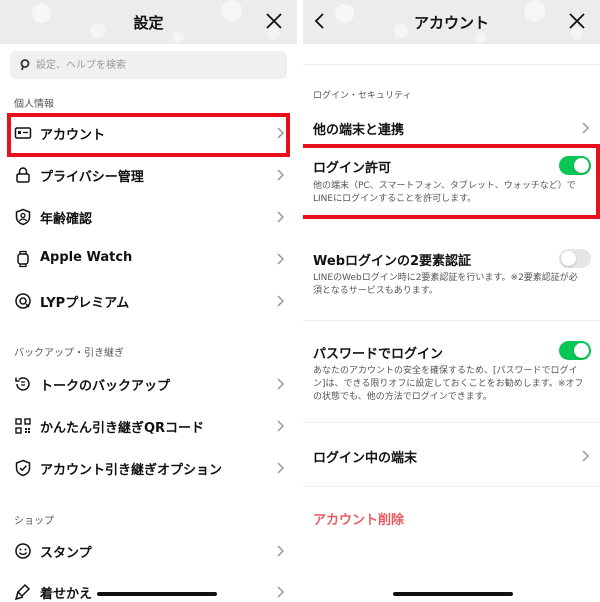  What do you see at coordinates (66, 594) in the screenshot?
I see `menu-item-label: 着せかえ` at bounding box center [66, 594].